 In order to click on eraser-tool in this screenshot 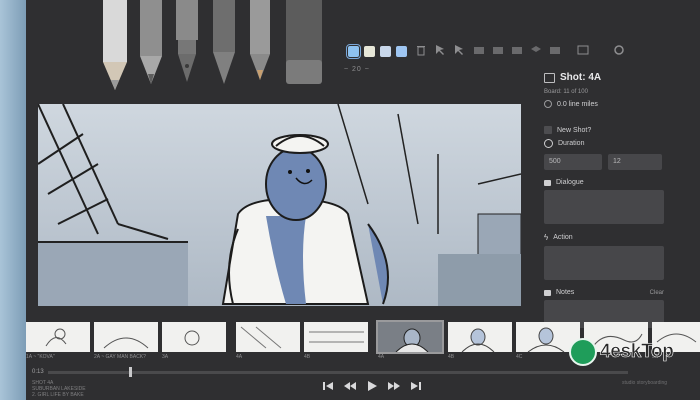, I will do `click(304, 44)`.